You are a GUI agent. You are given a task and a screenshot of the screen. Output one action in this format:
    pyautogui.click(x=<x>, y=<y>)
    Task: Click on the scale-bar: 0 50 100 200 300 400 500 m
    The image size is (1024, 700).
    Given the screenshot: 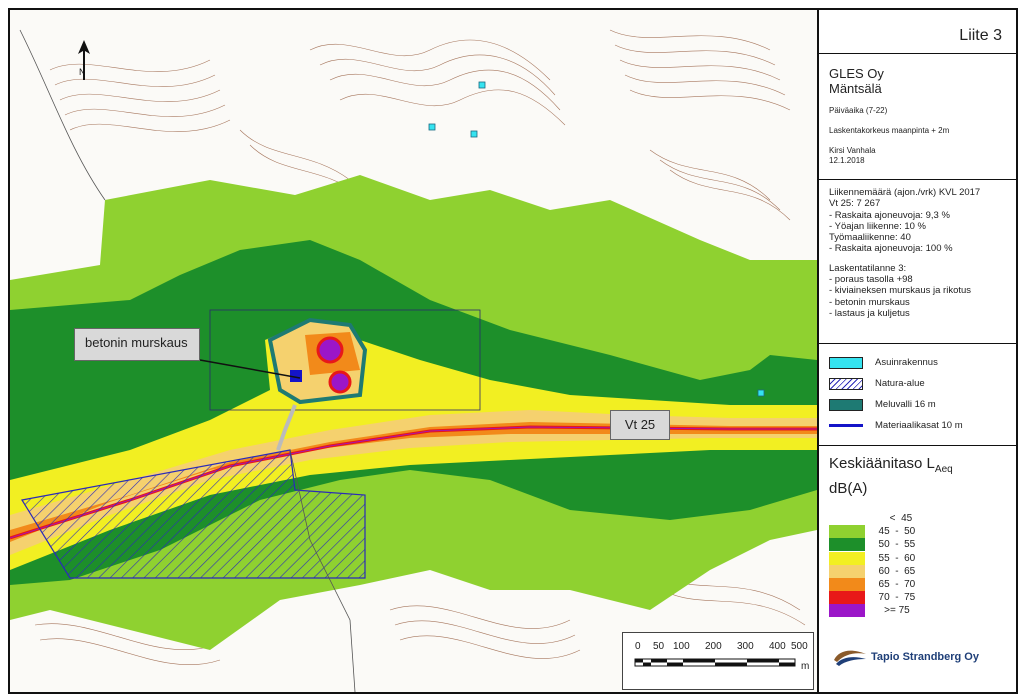 What is the action you would take?
    pyautogui.click(x=718, y=661)
    